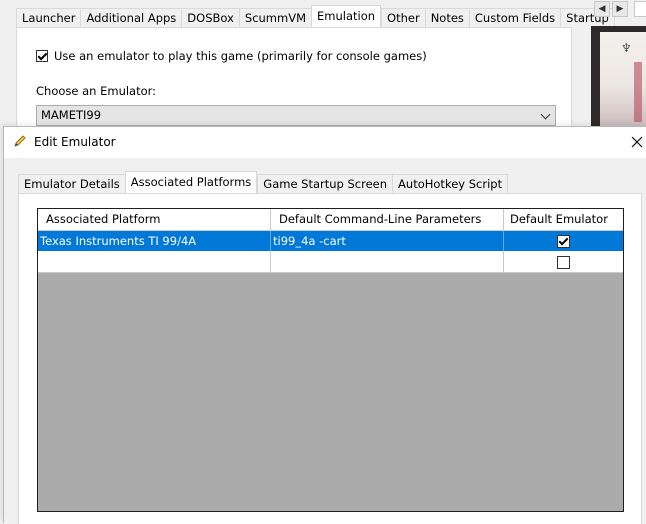 The image size is (646, 524). What do you see at coordinates (75, 142) in the screenshot?
I see `dialog-title: Edit Emulator` at bounding box center [75, 142].